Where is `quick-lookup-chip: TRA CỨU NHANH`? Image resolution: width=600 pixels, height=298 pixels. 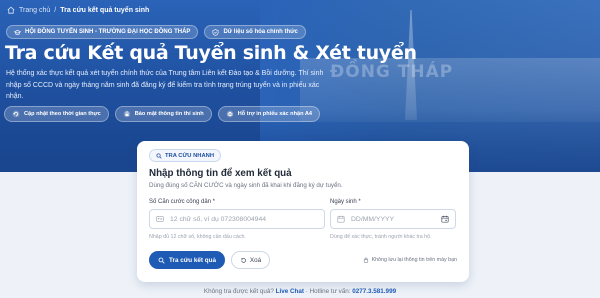 quick-lookup-chip: TRA CỨU NHANH is located at coordinates (185, 155).